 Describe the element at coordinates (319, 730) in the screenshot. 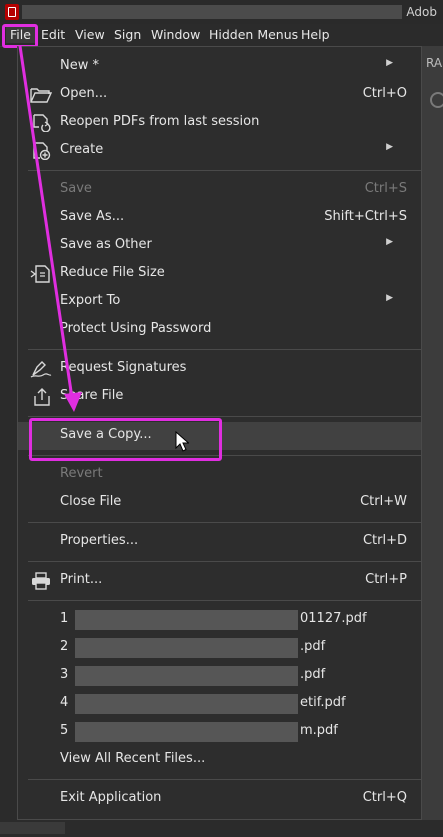

I see `recent-file-name: m.pdf` at that location.